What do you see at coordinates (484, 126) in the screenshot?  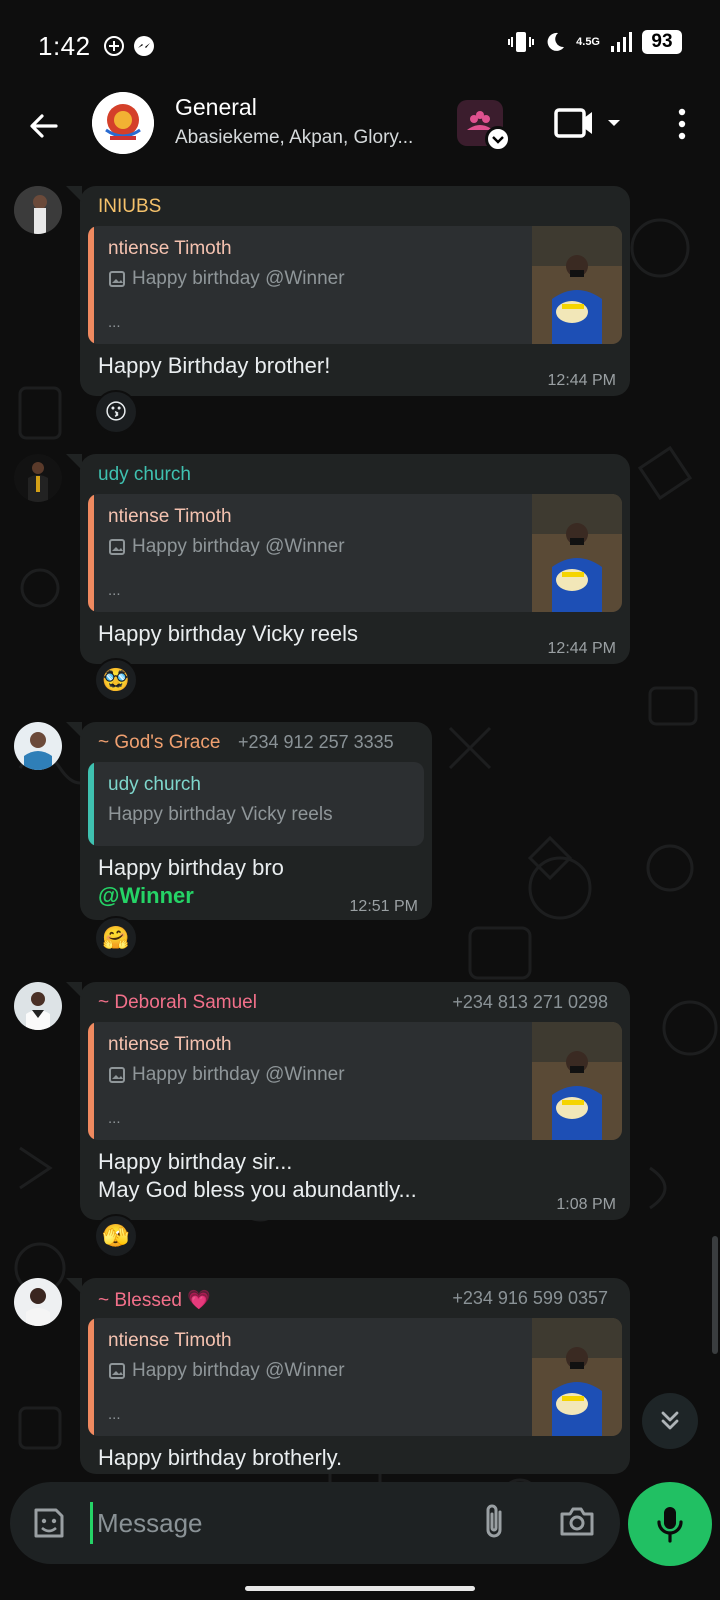 I see `community-button` at bounding box center [484, 126].